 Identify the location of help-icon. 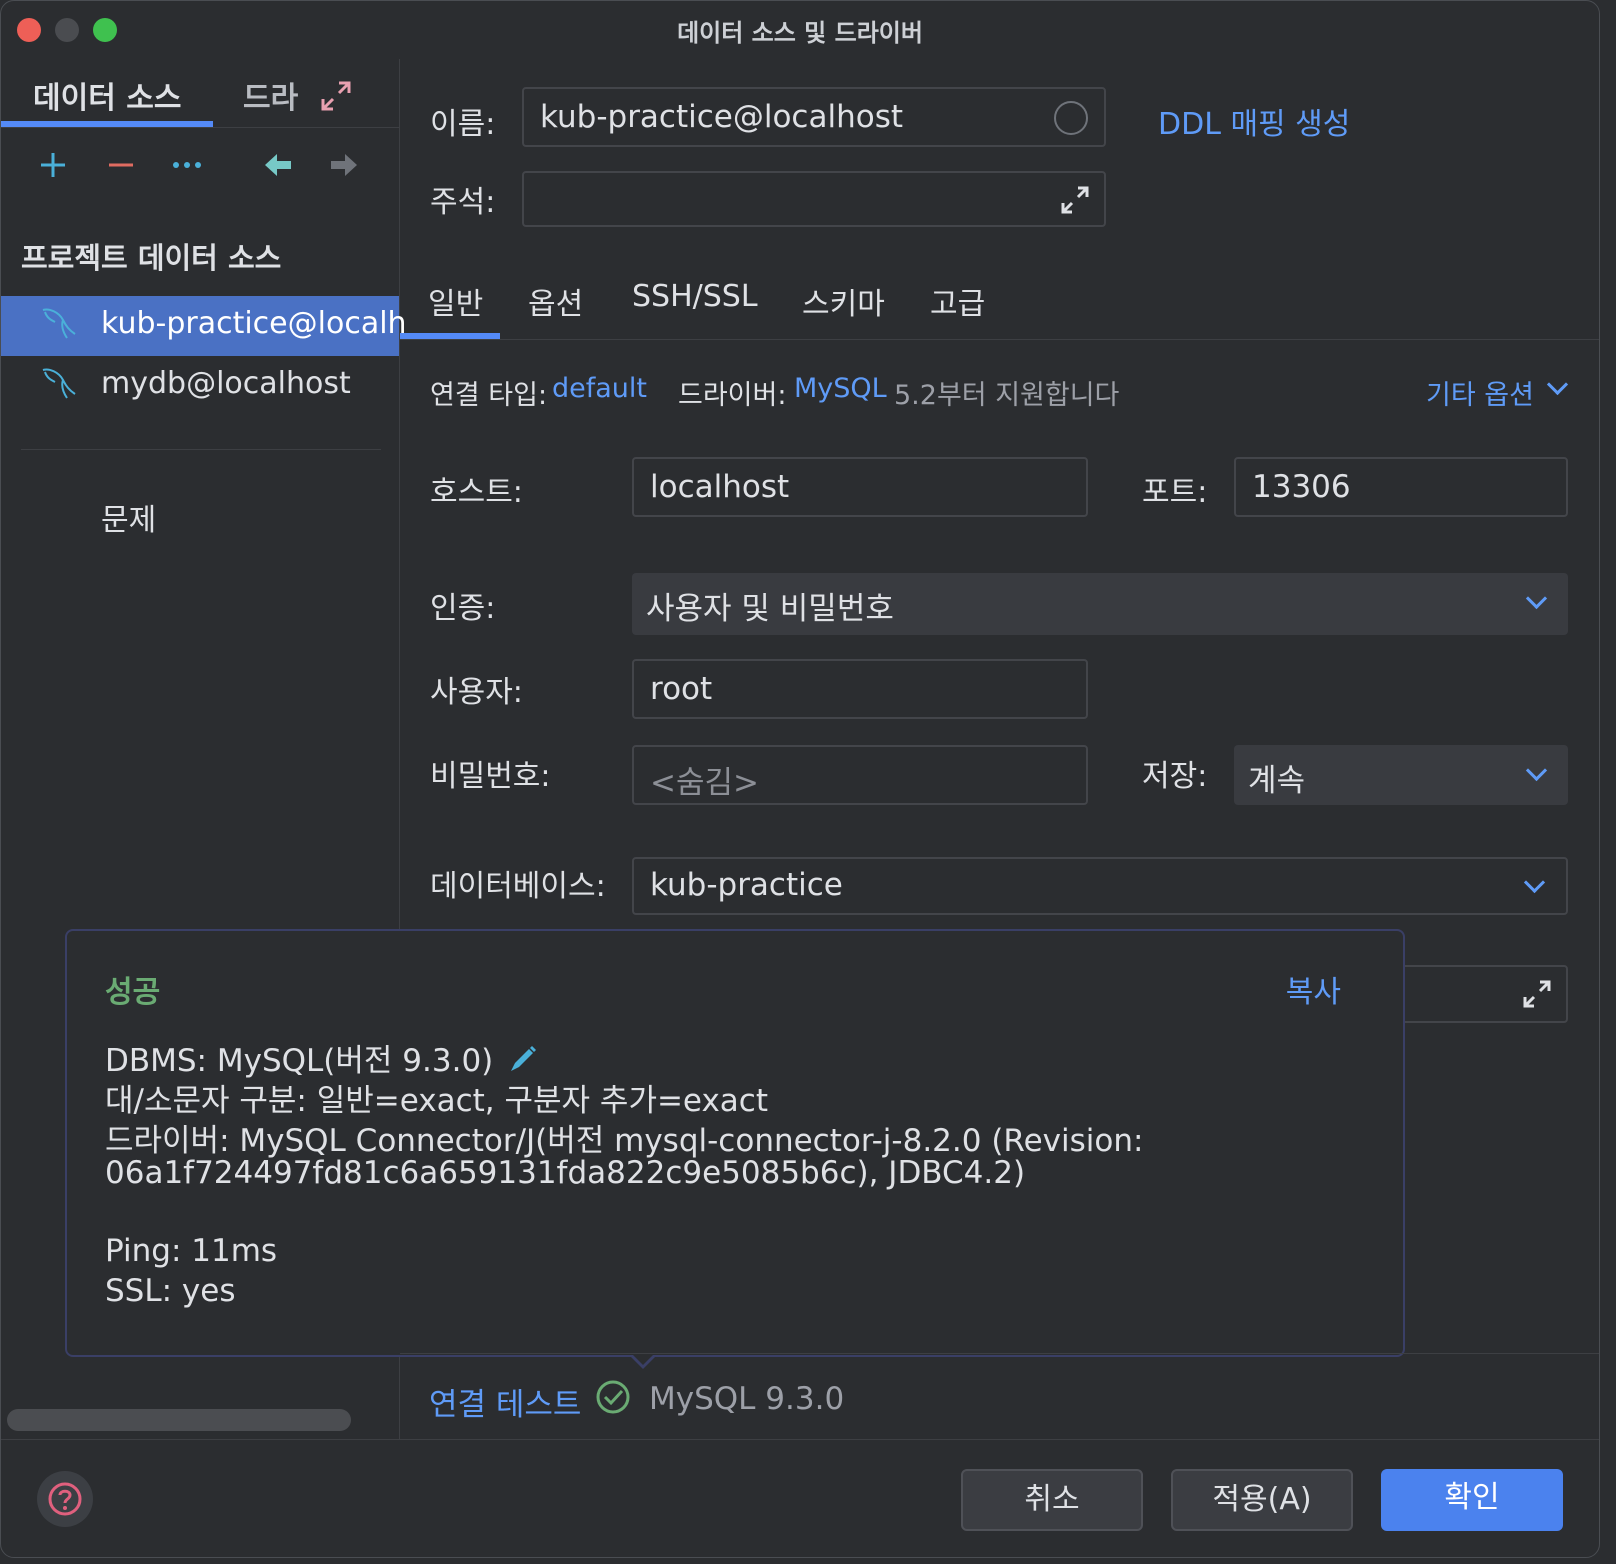
(65, 1499).